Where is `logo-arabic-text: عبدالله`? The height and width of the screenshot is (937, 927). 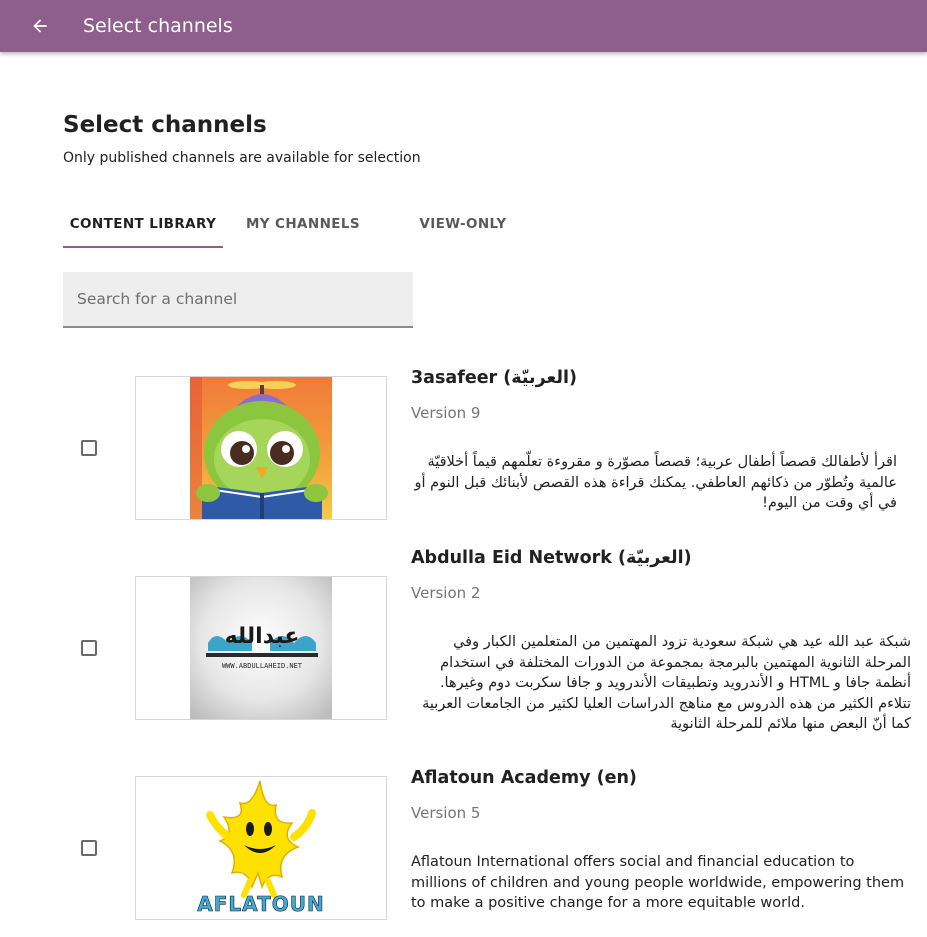 logo-arabic-text: عبدالله is located at coordinates (262, 636).